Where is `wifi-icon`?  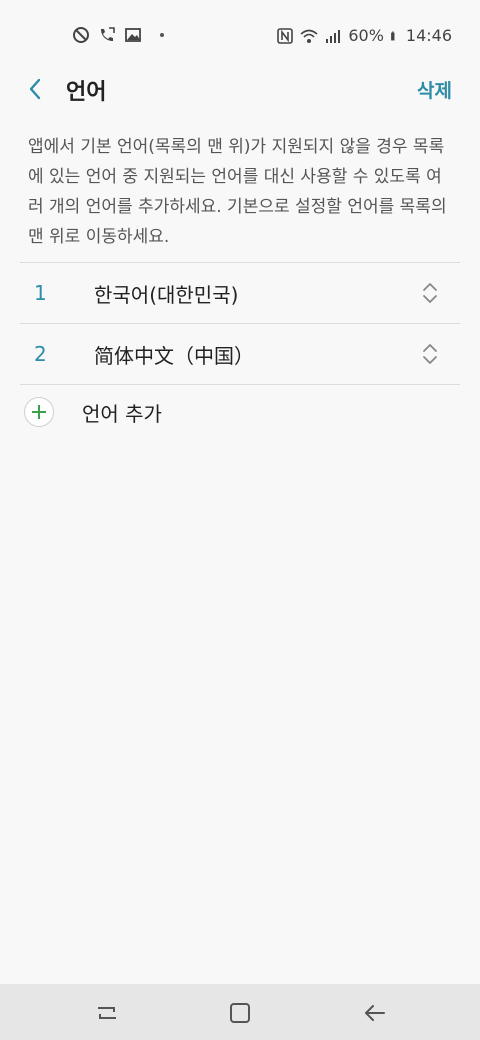
wifi-icon is located at coordinates (309, 36).